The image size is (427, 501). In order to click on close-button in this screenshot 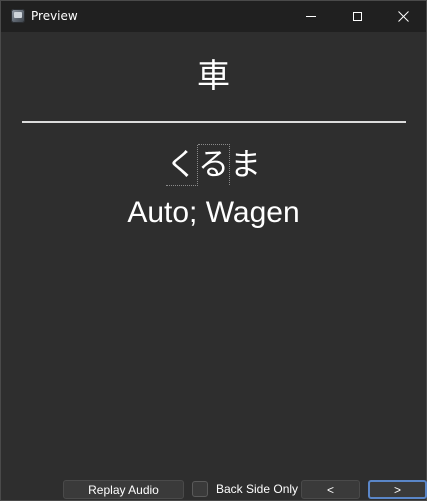, I will do `click(403, 16)`.